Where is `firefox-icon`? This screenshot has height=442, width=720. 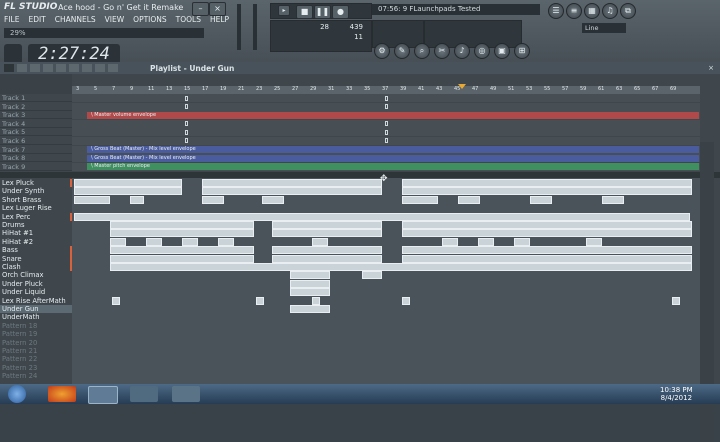
firefox-icon is located at coordinates (62, 394).